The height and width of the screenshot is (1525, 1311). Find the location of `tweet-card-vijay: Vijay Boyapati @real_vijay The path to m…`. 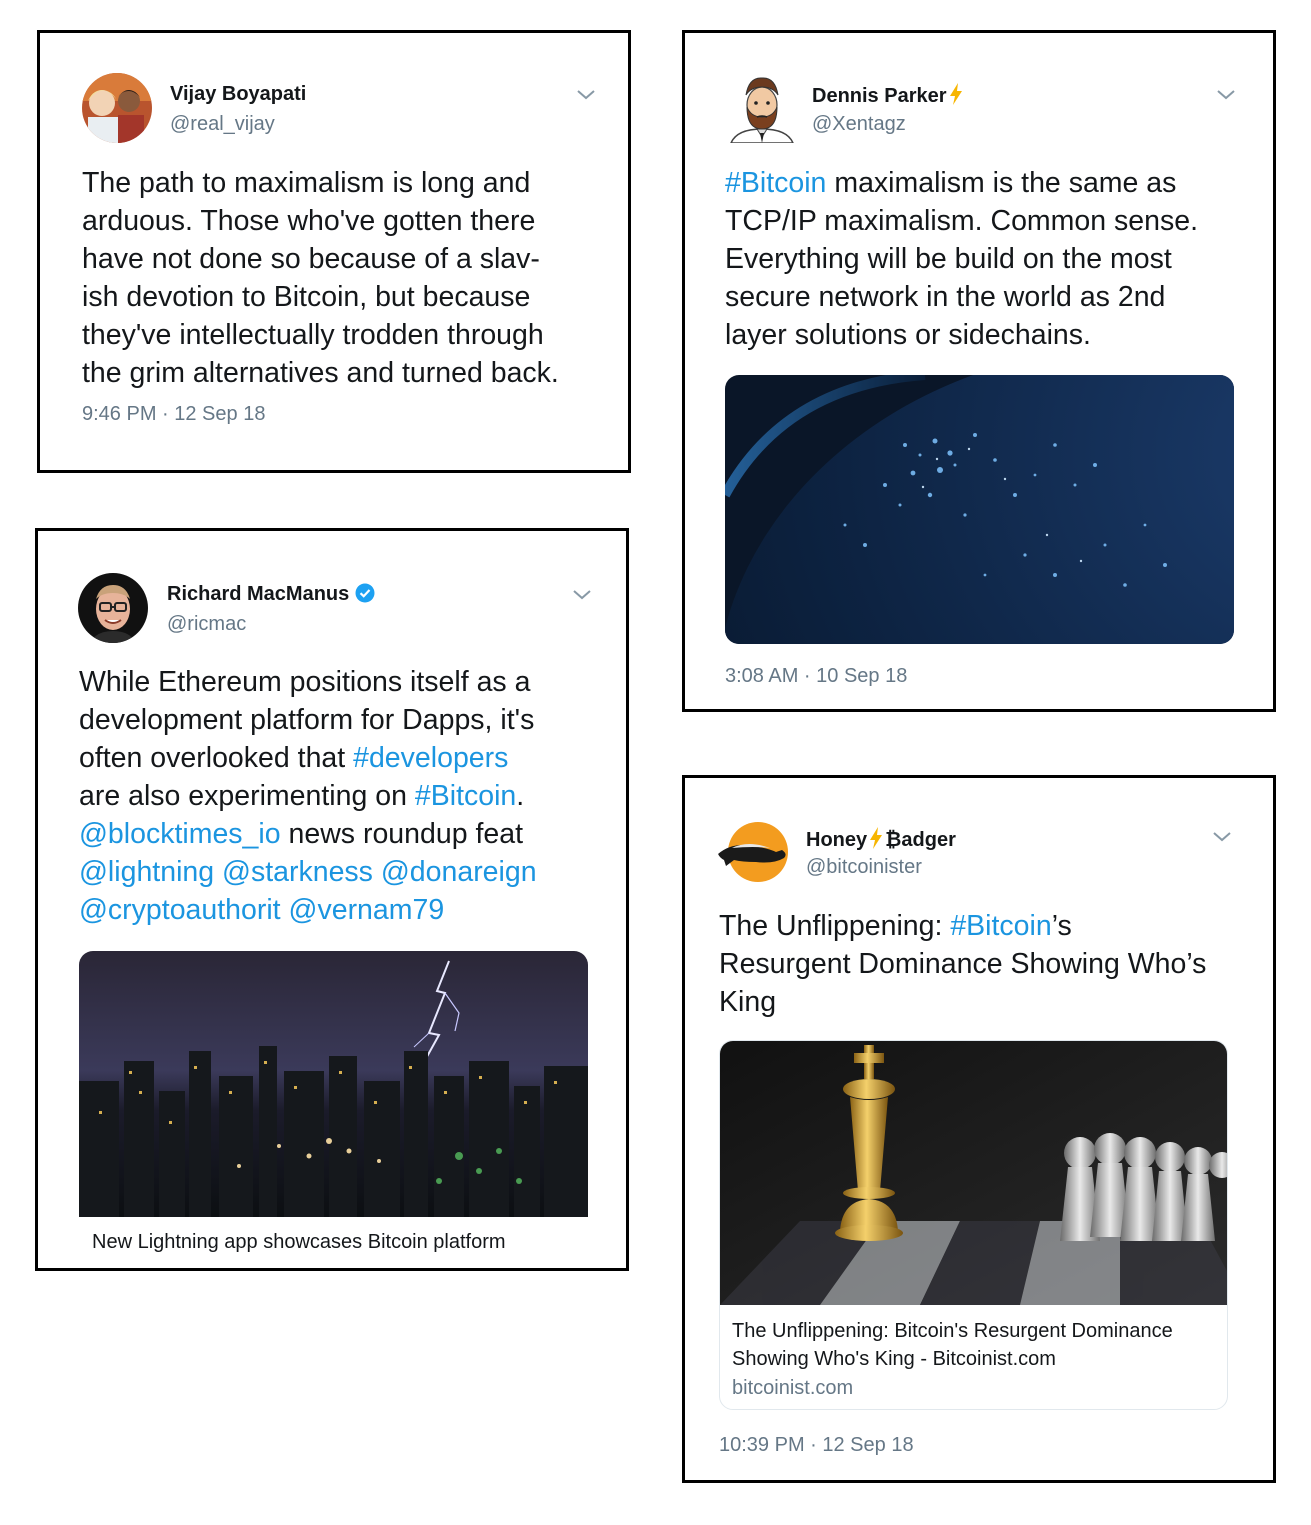

tweet-card-vijay: Vijay Boyapati @real_vijay The path to m… is located at coordinates (334, 251).